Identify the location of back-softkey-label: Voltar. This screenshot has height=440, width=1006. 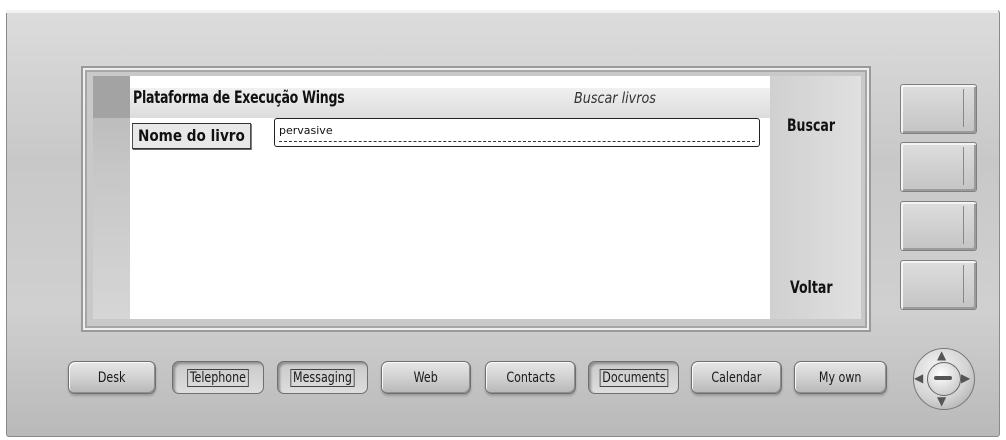
(811, 288).